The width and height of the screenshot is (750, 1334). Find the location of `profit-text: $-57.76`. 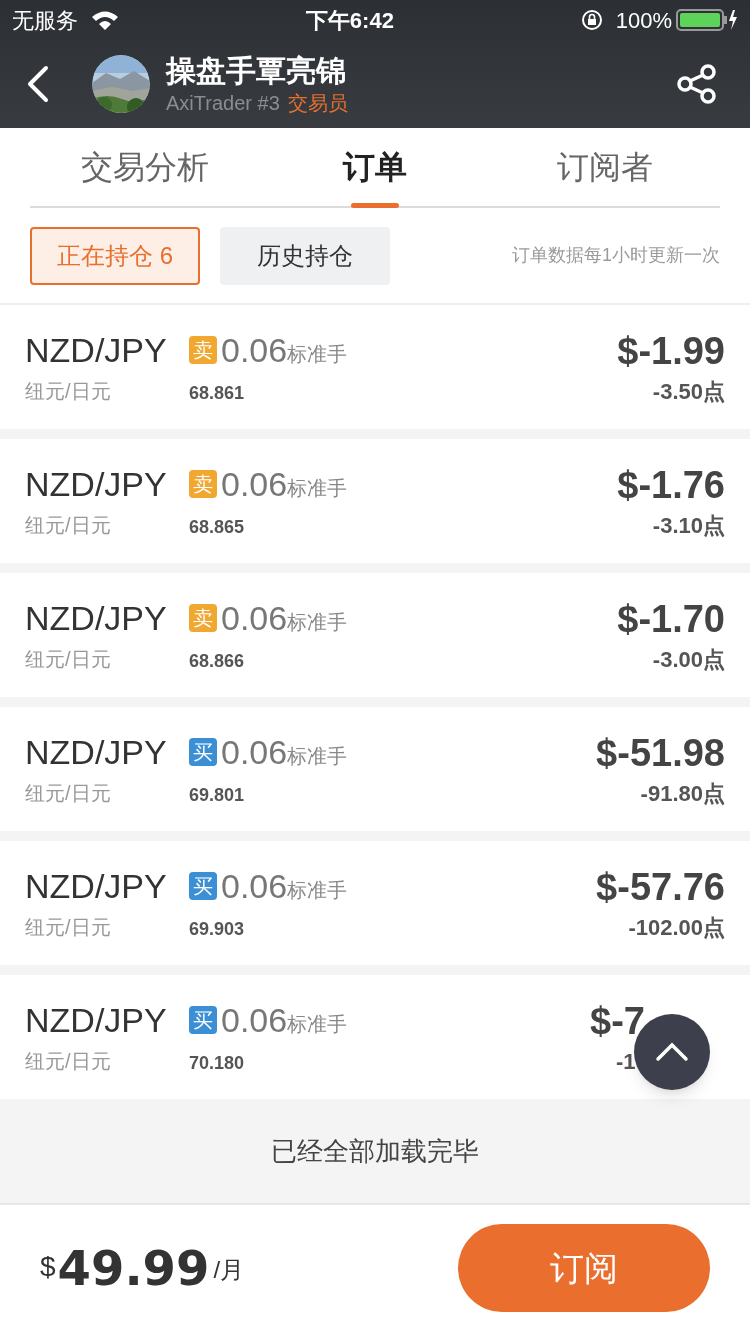

profit-text: $-57.76 is located at coordinates (660, 887).